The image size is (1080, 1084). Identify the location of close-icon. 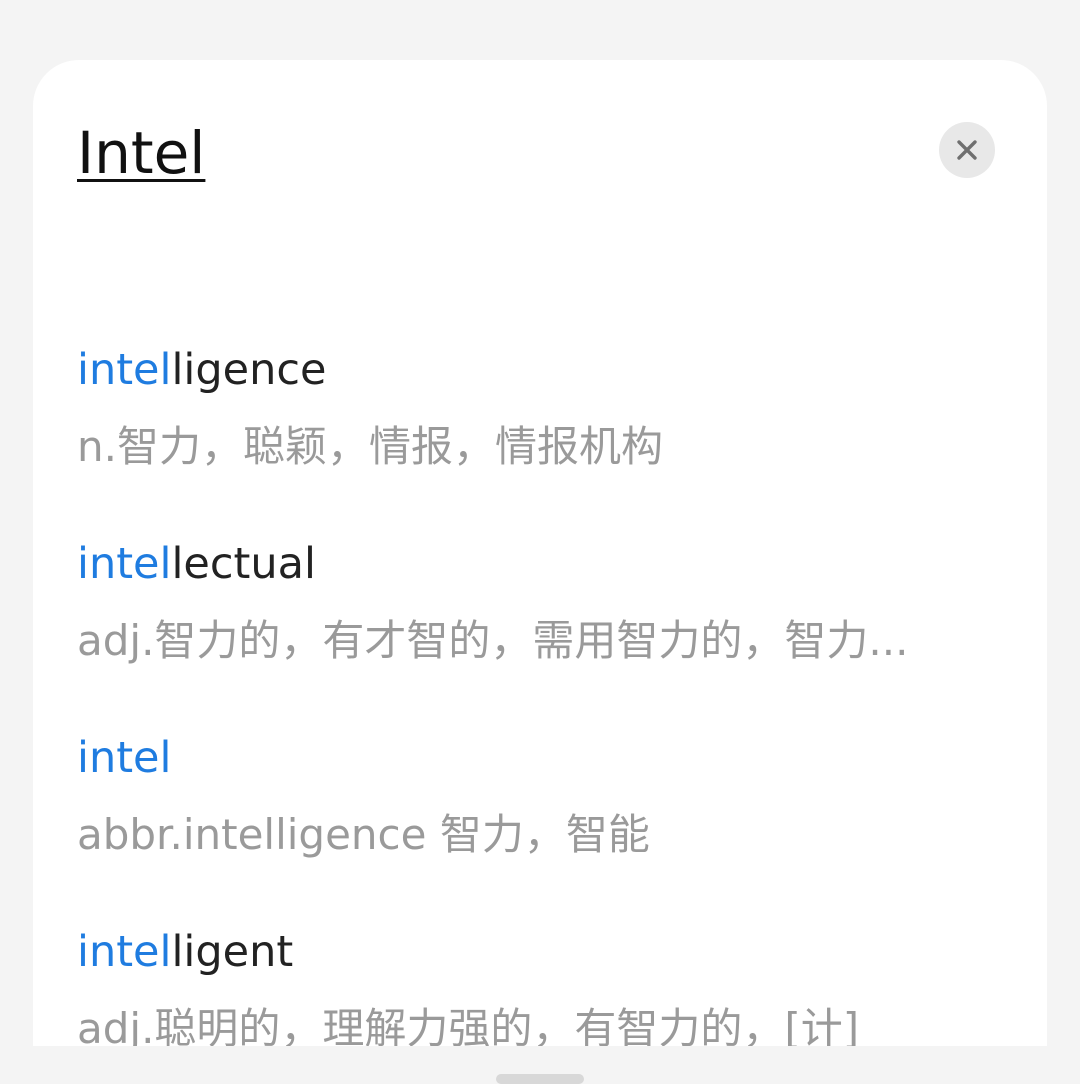
(967, 150).